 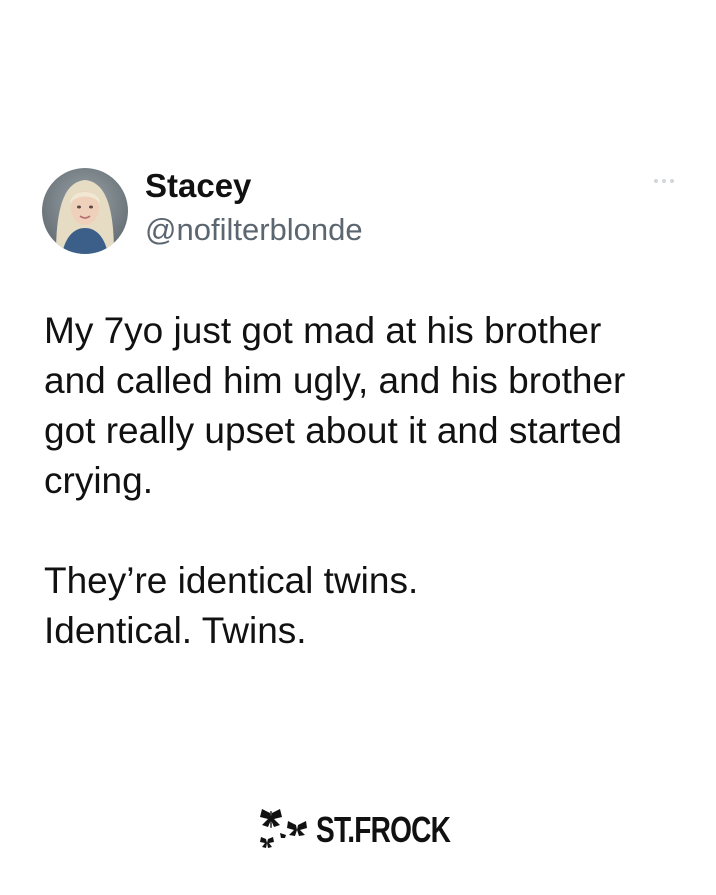 I want to click on more-horizontal-icon, so click(x=667, y=181).